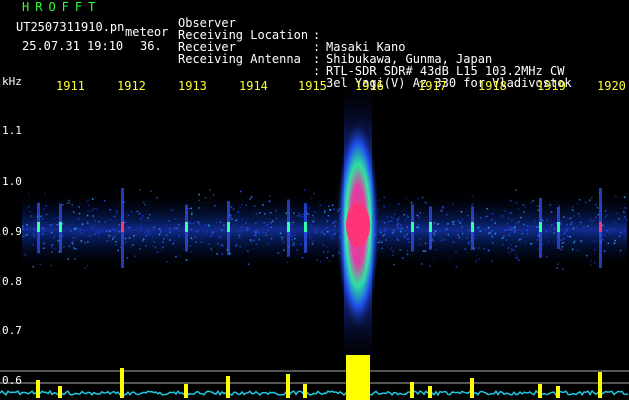 This screenshot has height=400, width=629. I want to click on x-tick-label: 1917, so click(432, 86).